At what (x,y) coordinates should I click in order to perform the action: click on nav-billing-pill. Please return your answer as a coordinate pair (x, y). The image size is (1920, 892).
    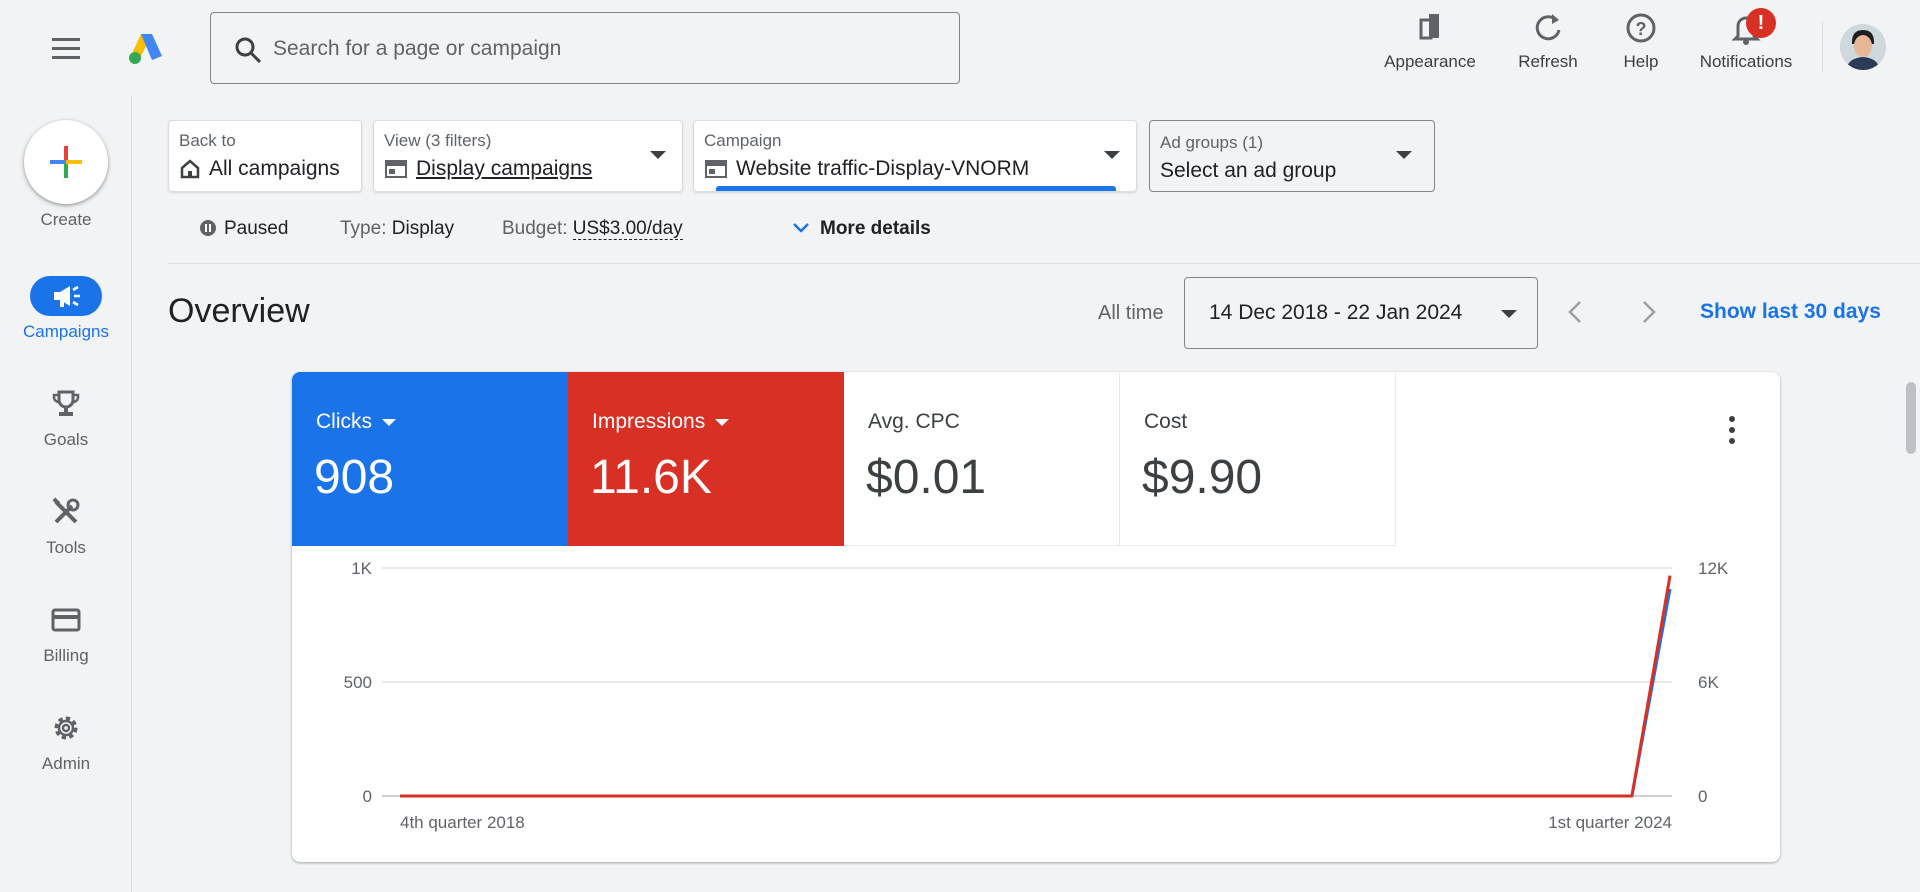
    Looking at the image, I should click on (66, 620).